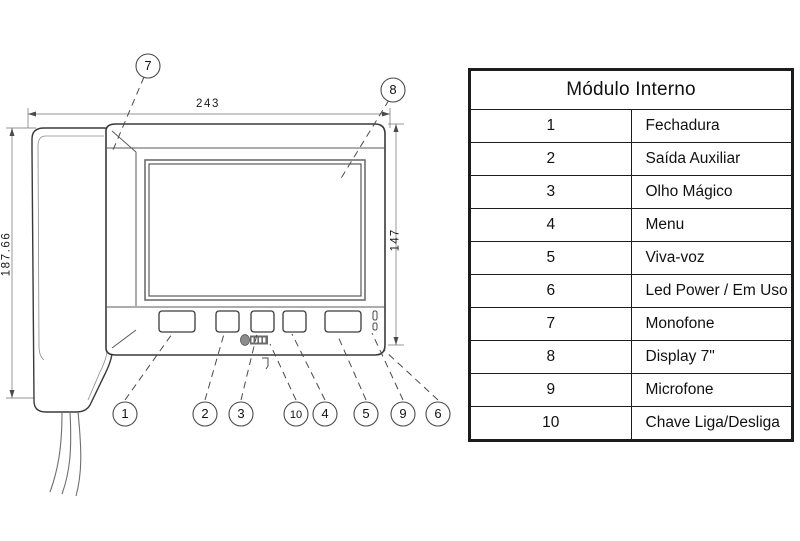 This screenshot has height=541, width=800. I want to click on handset-cable, so click(65, 454).